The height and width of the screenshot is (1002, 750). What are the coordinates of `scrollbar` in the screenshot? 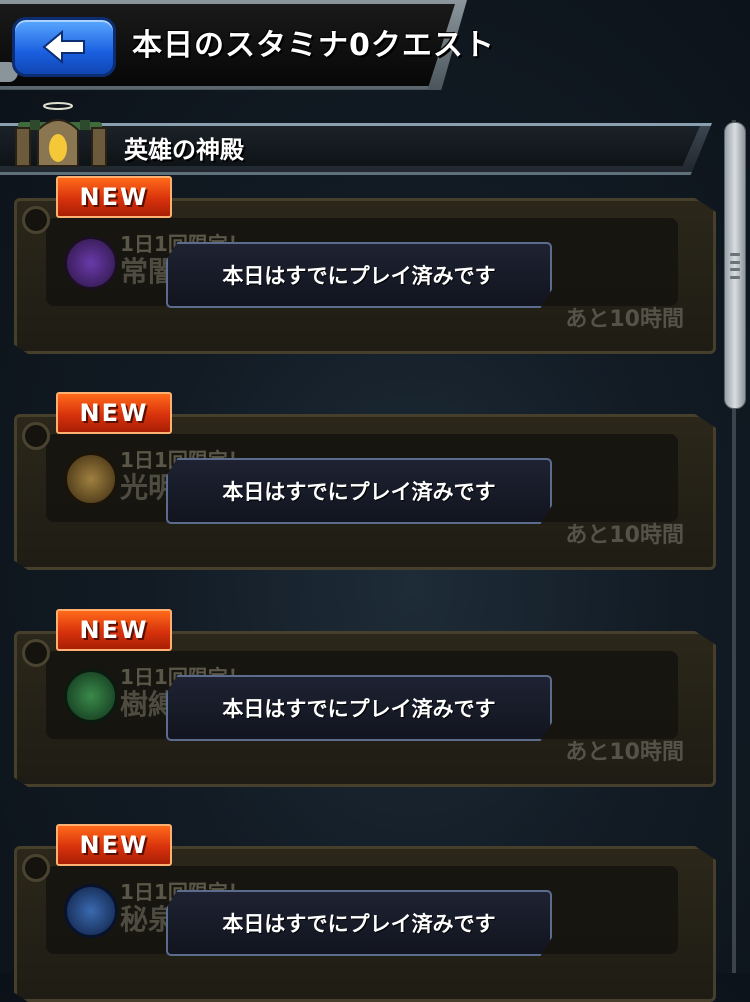 It's located at (735, 546).